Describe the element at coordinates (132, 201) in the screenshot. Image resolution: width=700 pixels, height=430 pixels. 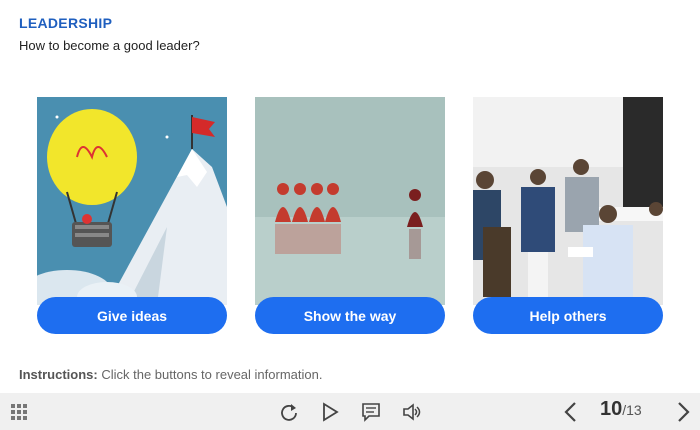
I see `lightbulb-balloon-image` at that location.